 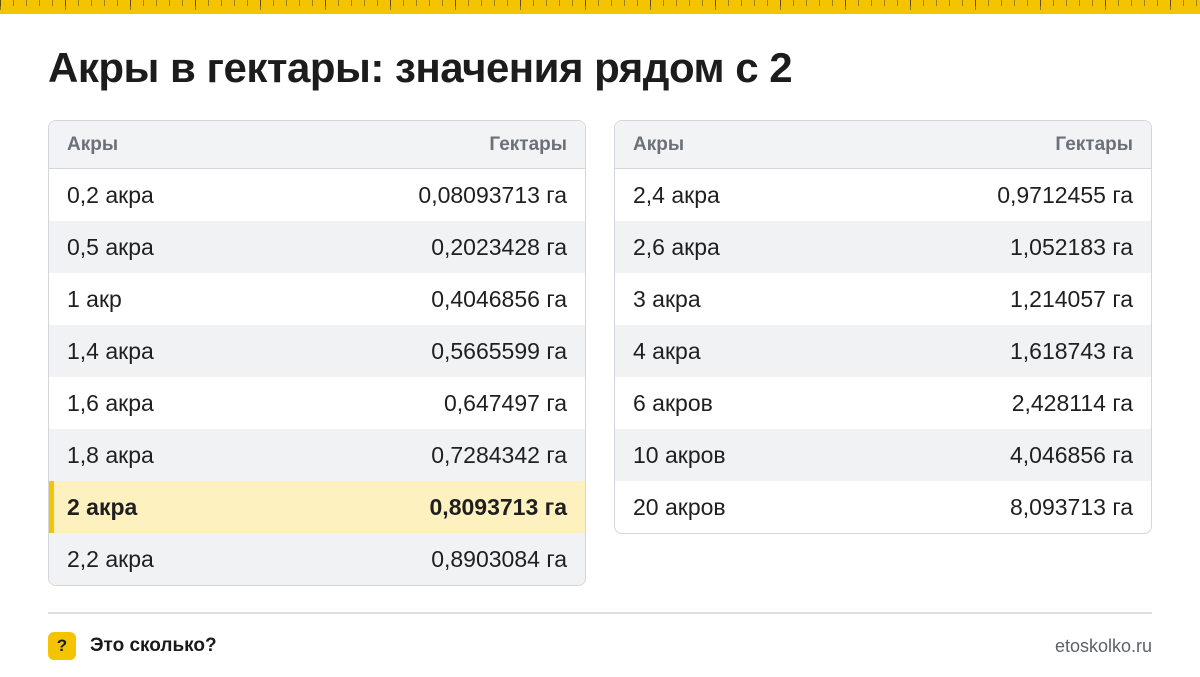 I want to click on cell-acres: 1,4 акра, so click(x=110, y=350).